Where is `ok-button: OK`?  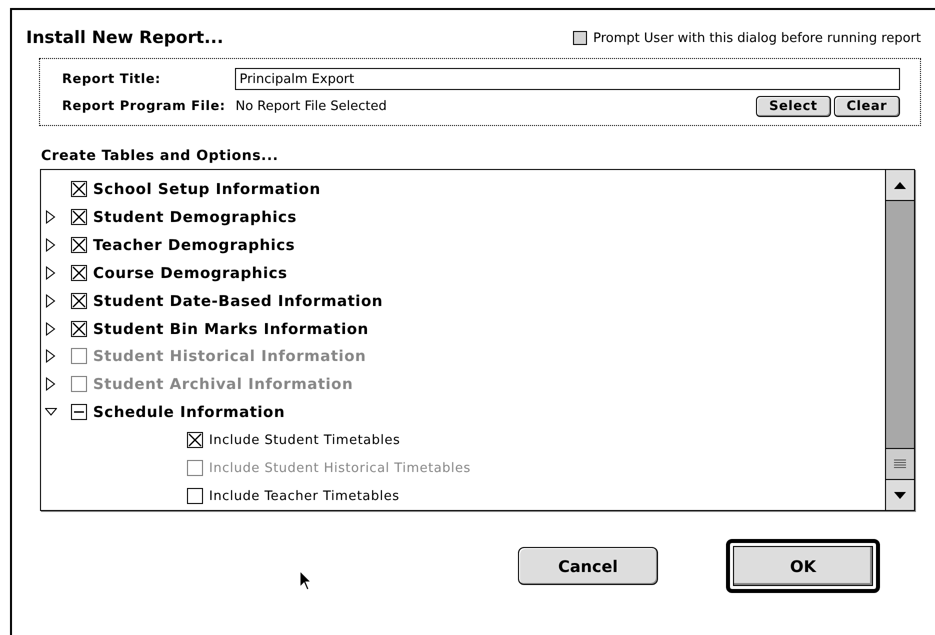
ok-button: OK is located at coordinates (803, 566).